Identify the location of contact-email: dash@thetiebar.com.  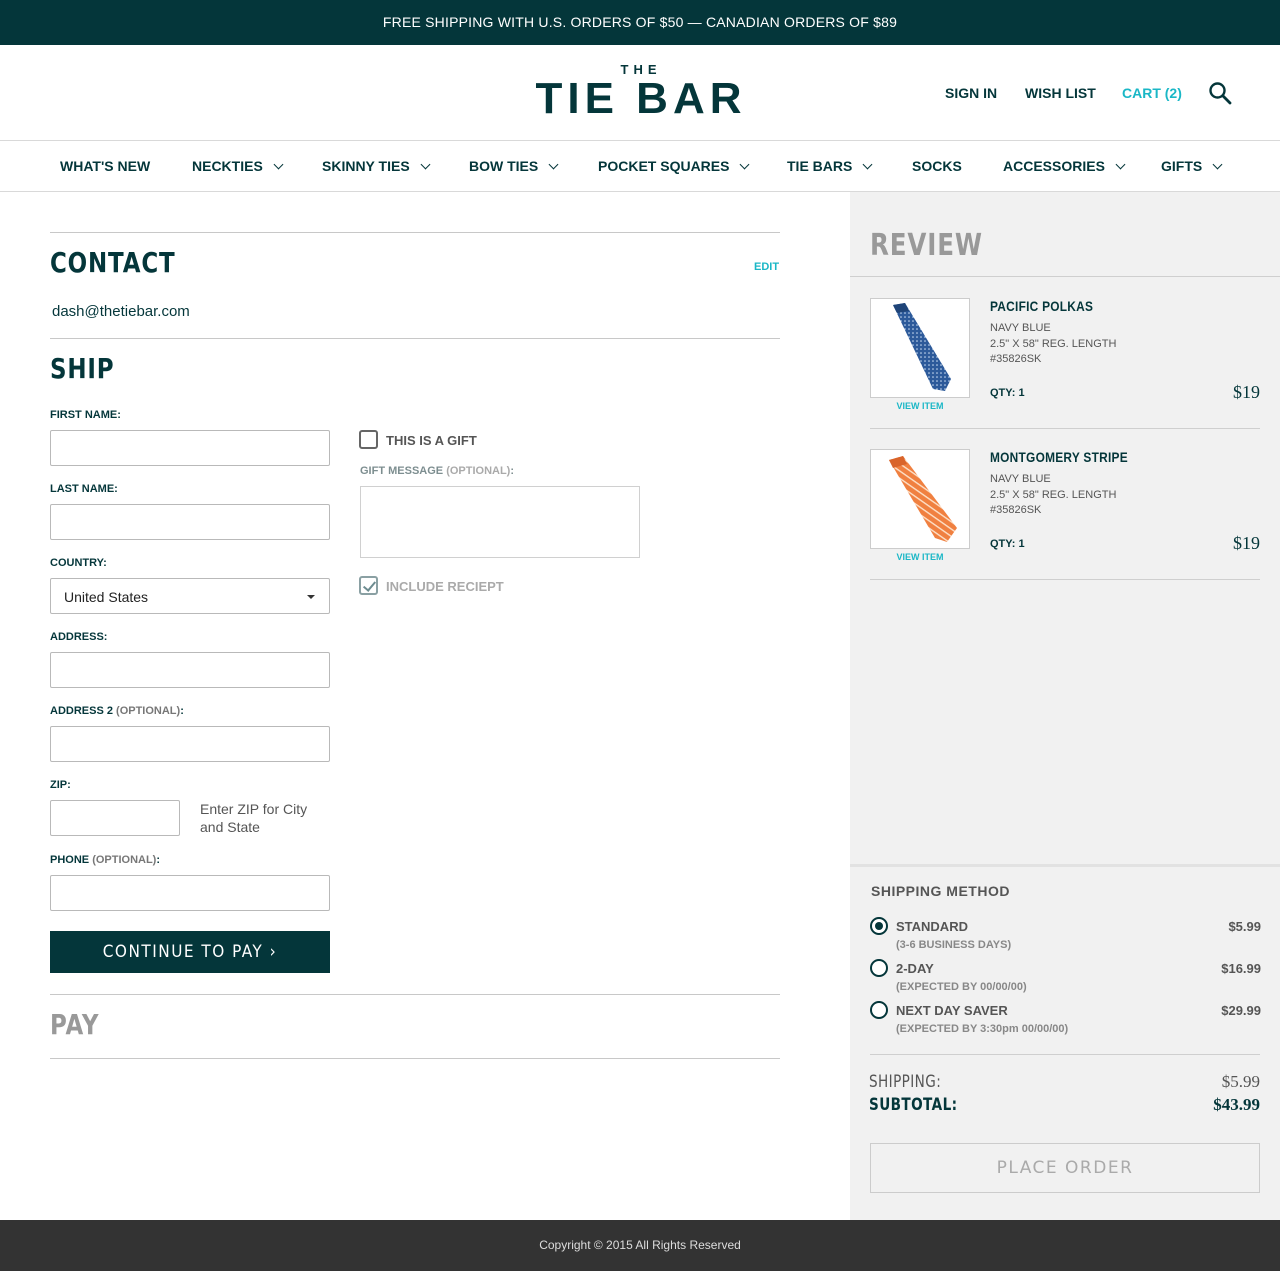
(121, 311).